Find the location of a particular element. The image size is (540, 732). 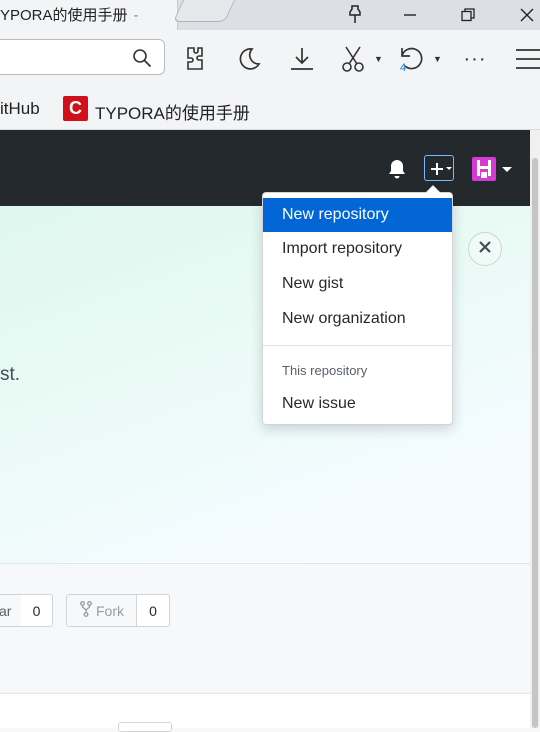

undo-count-badge: 4 is located at coordinates (403, 68).